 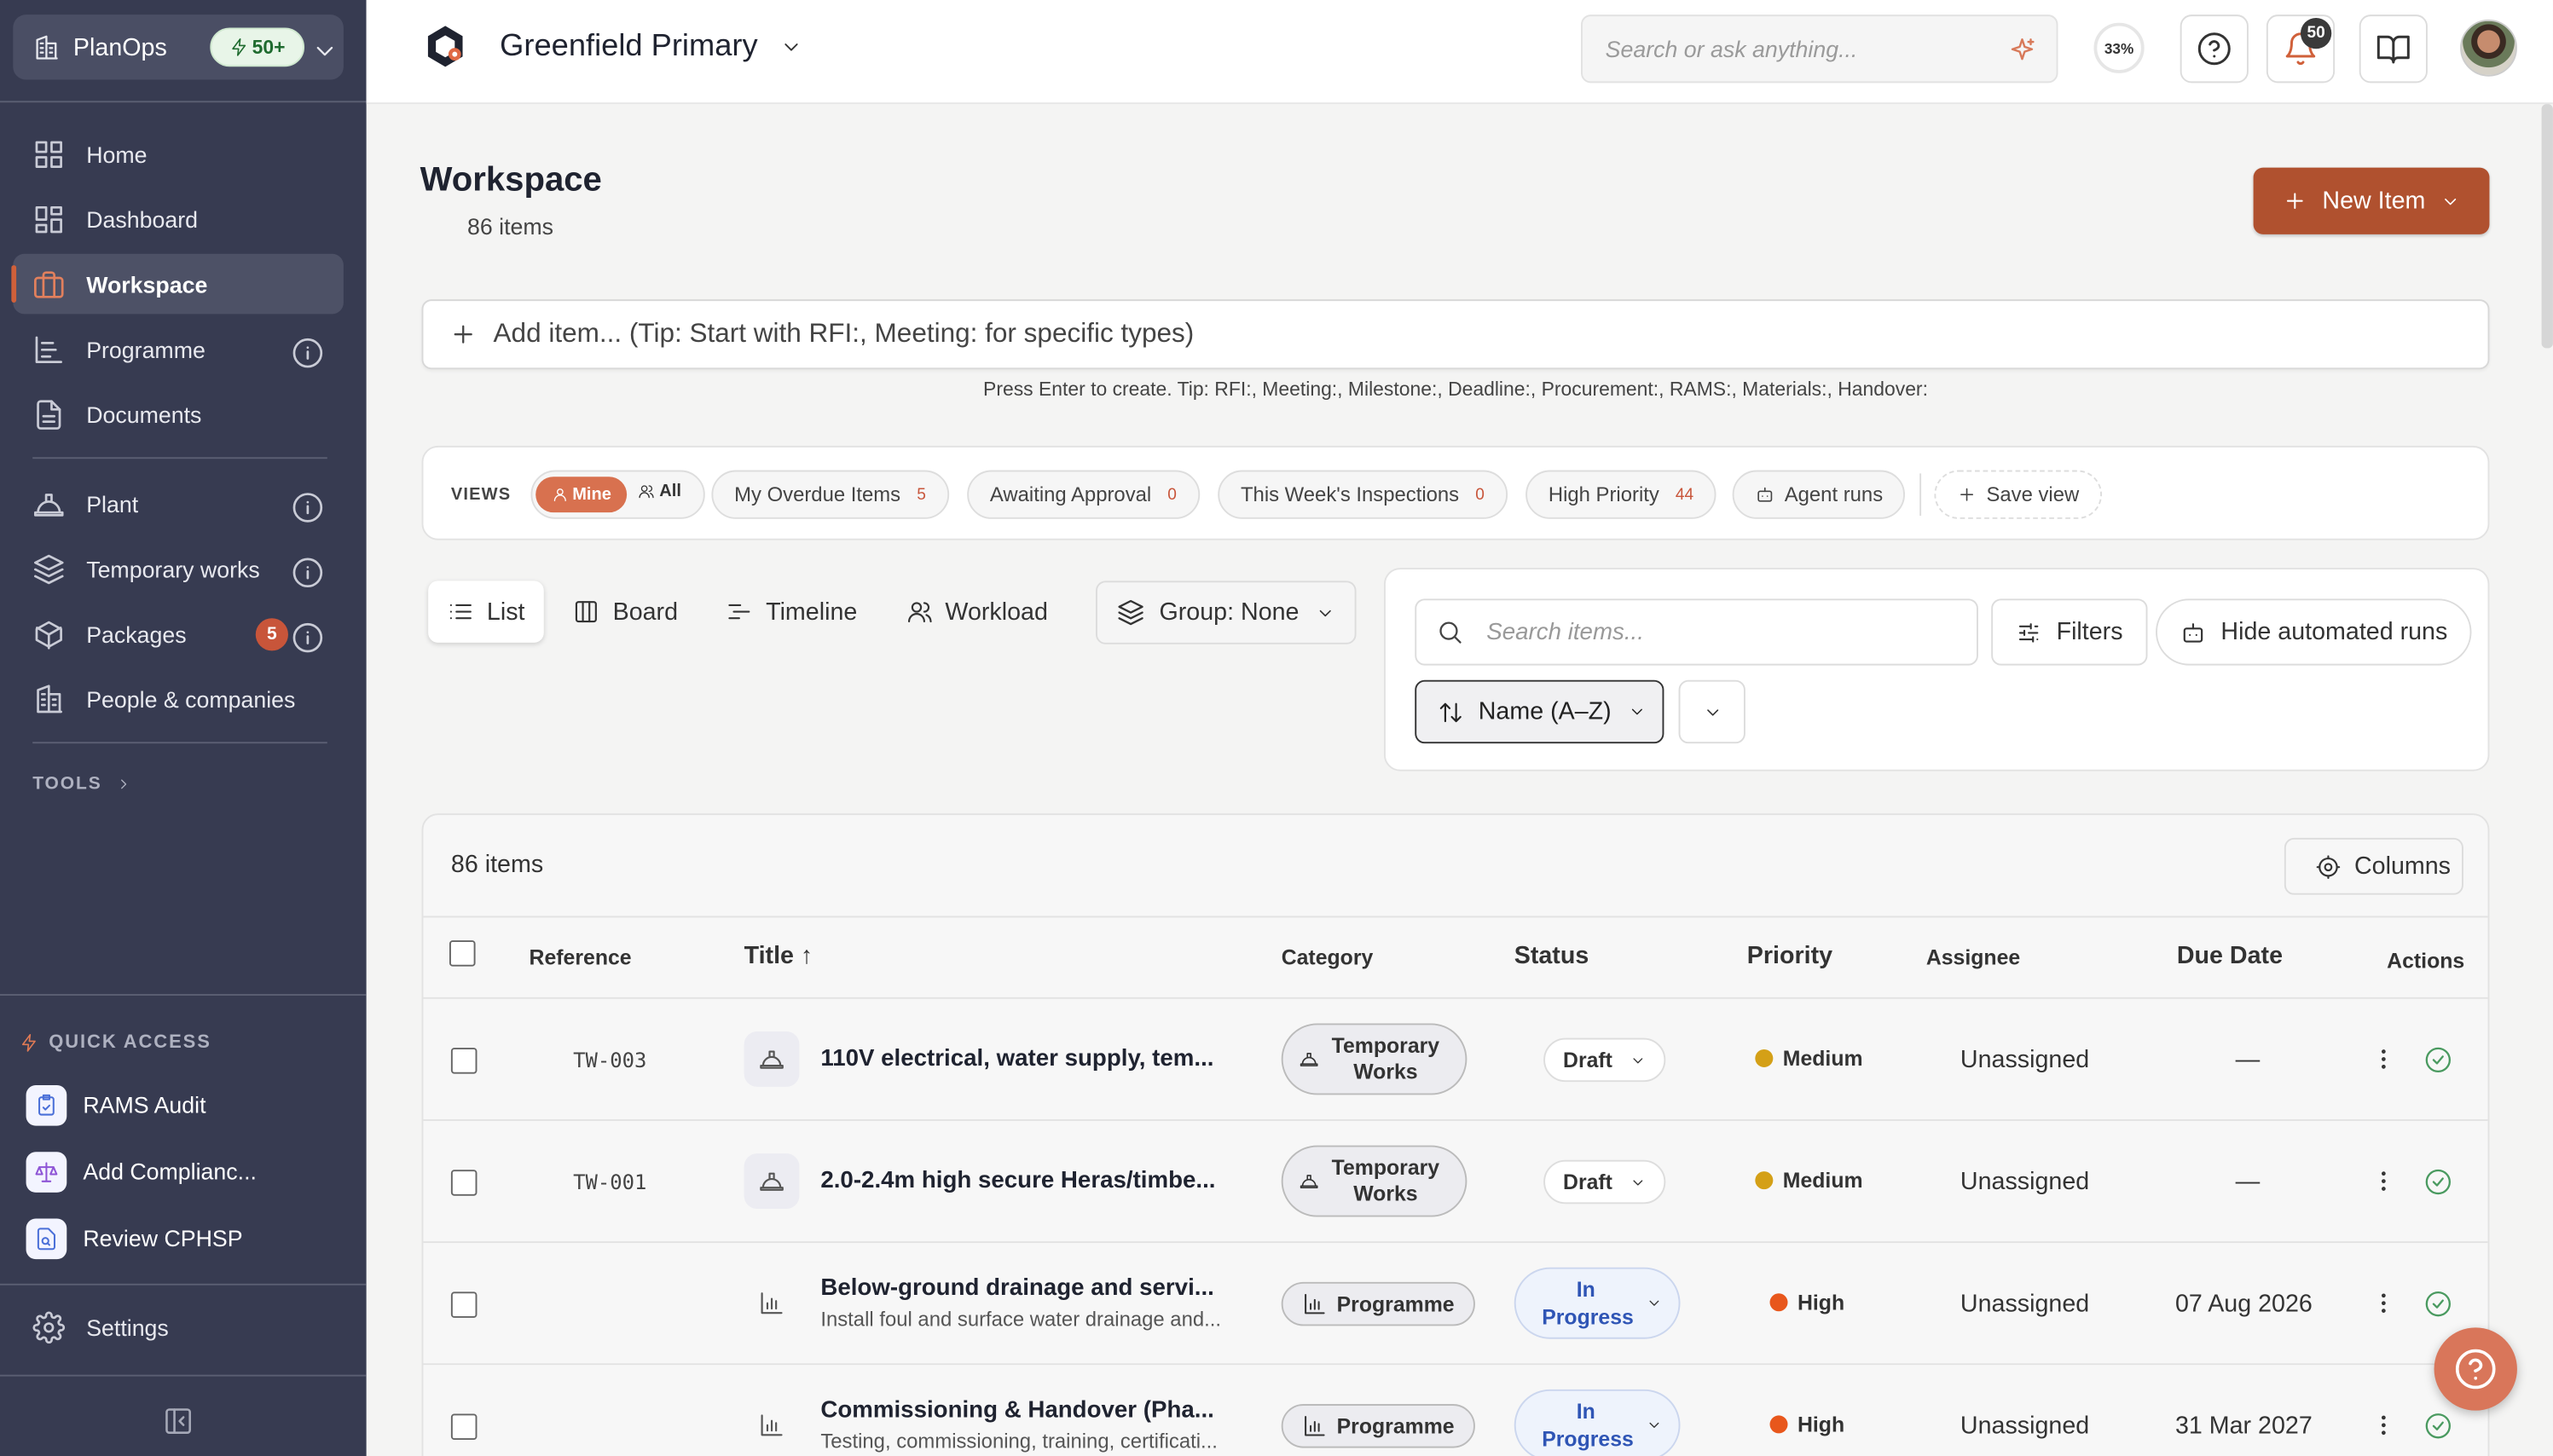 What do you see at coordinates (178, 634) in the screenshot?
I see `sidebar-item-packages: Packages 5` at bounding box center [178, 634].